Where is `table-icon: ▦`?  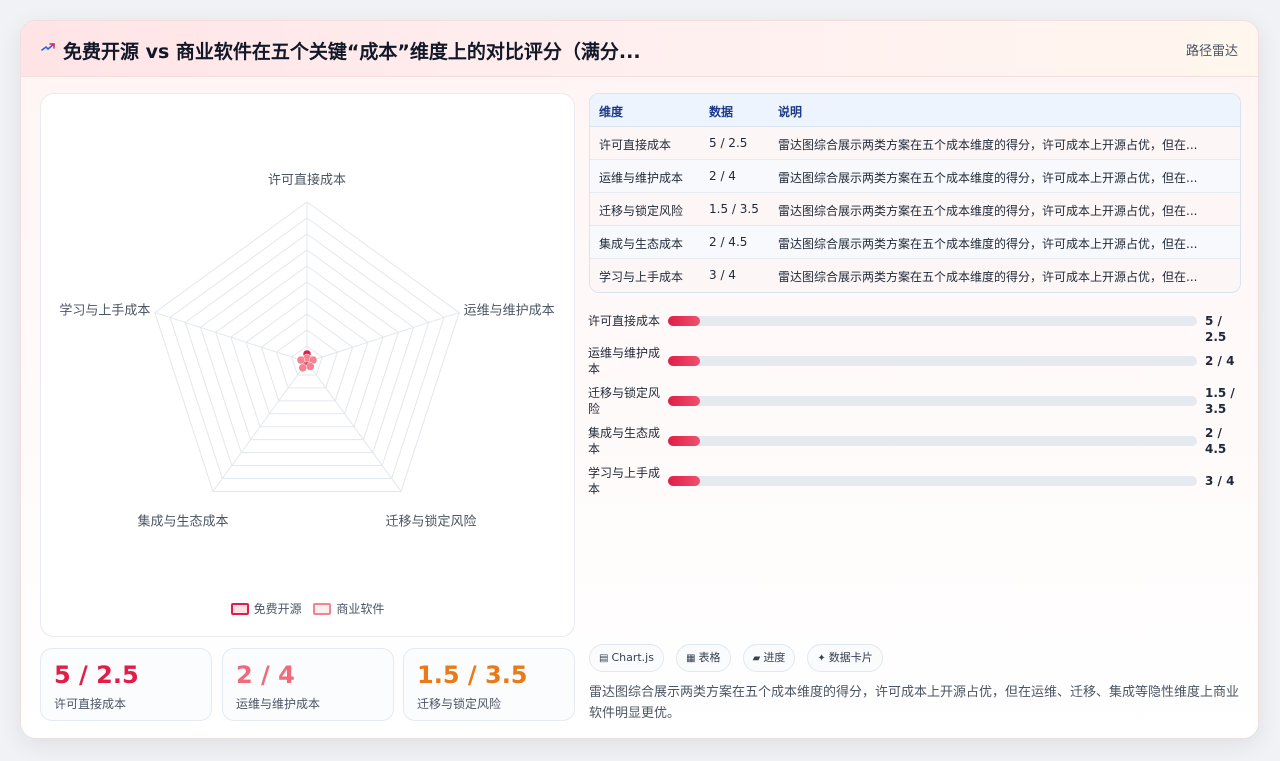
table-icon: ▦ is located at coordinates (691, 658).